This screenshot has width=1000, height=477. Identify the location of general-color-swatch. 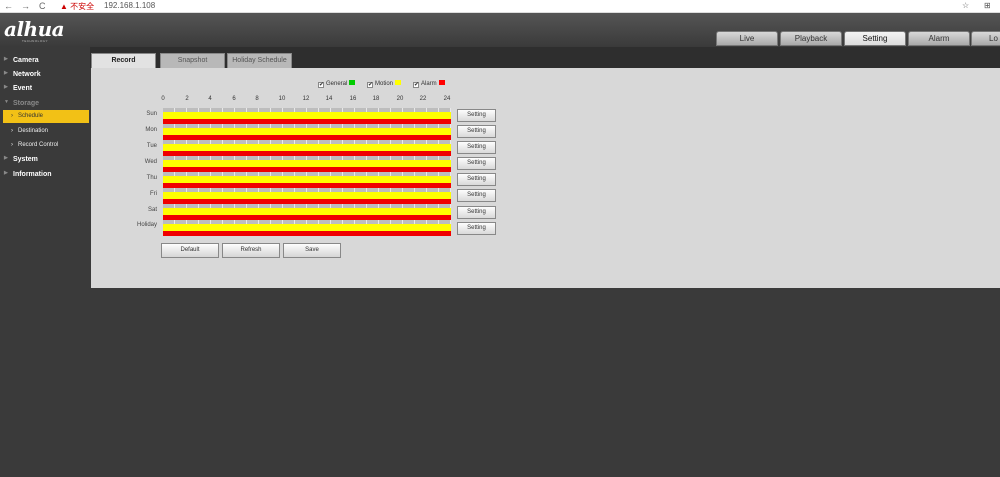
(352, 82).